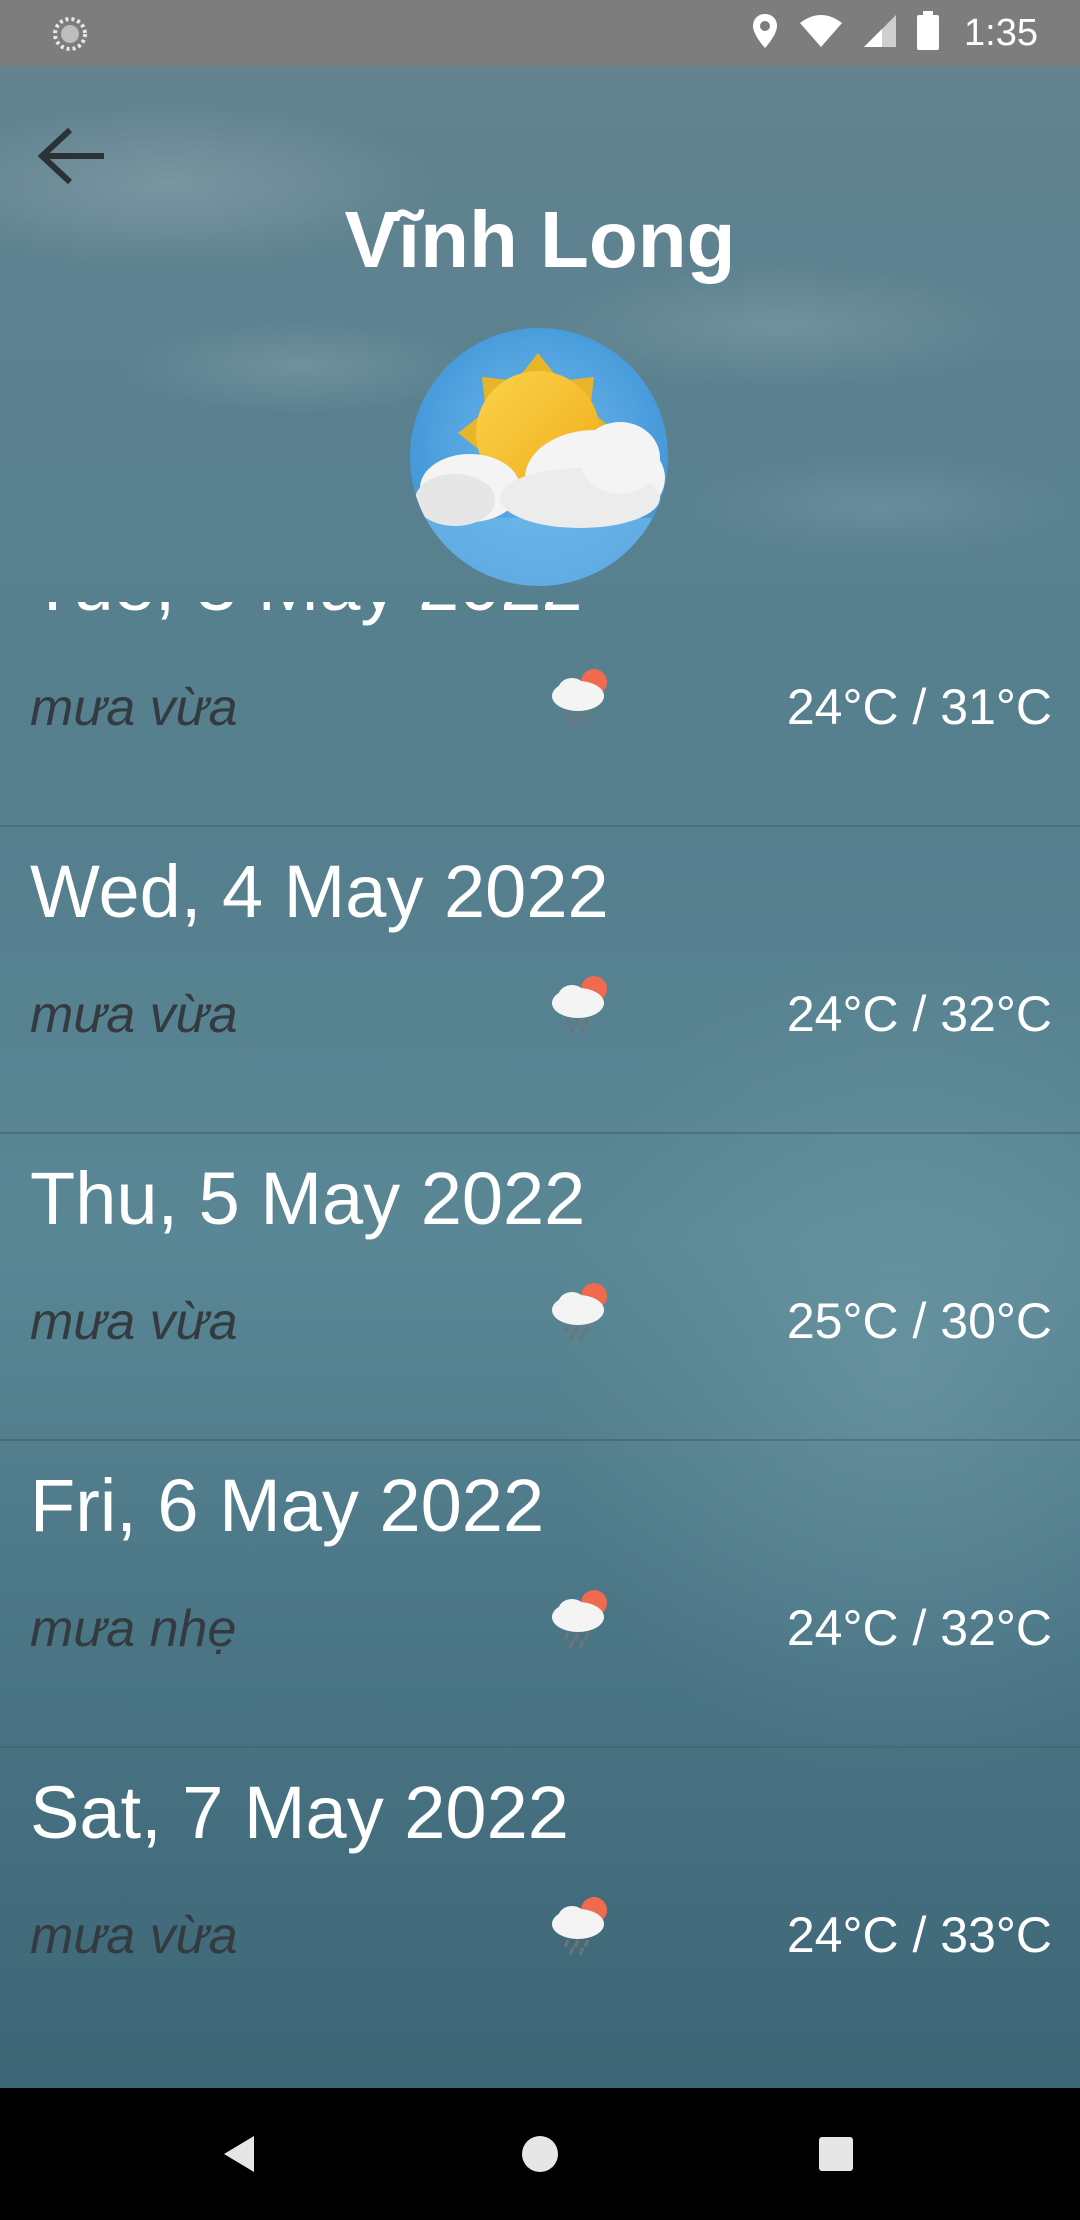  What do you see at coordinates (299, 1812) in the screenshot?
I see `forecast-date: Sat, 7 May 2022` at bounding box center [299, 1812].